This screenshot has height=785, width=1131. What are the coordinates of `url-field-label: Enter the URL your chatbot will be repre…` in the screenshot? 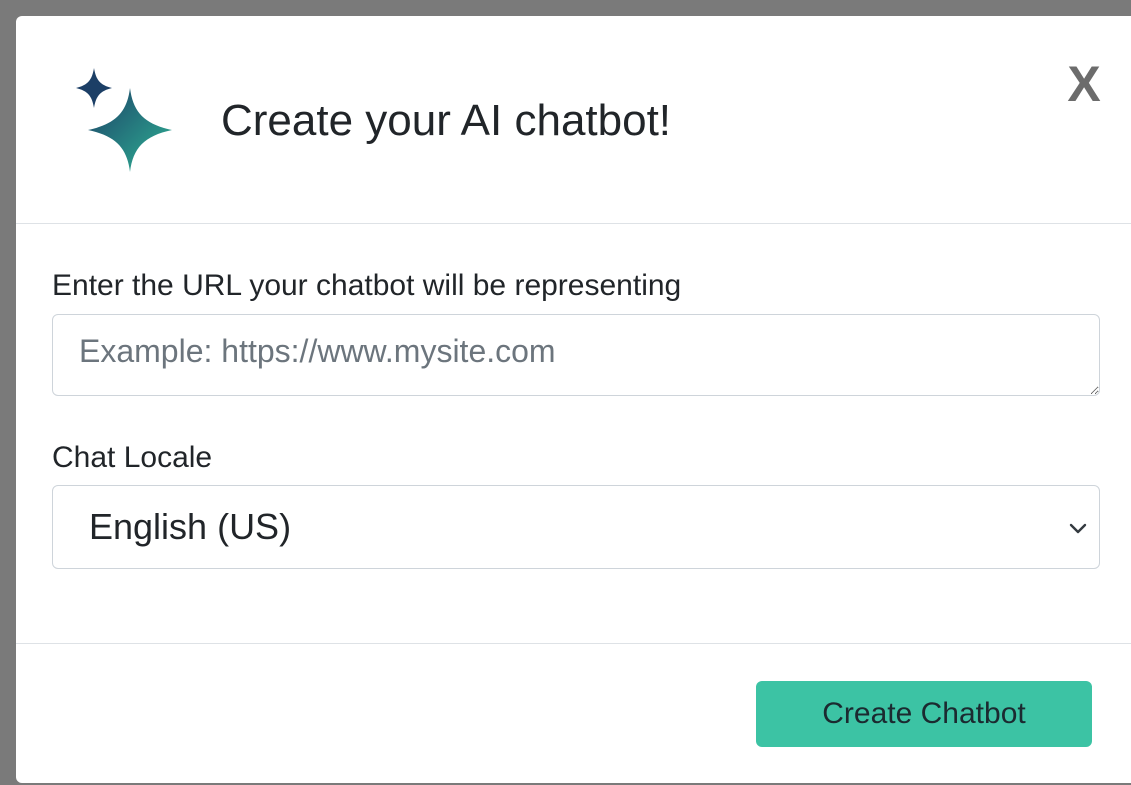 It's located at (367, 285).